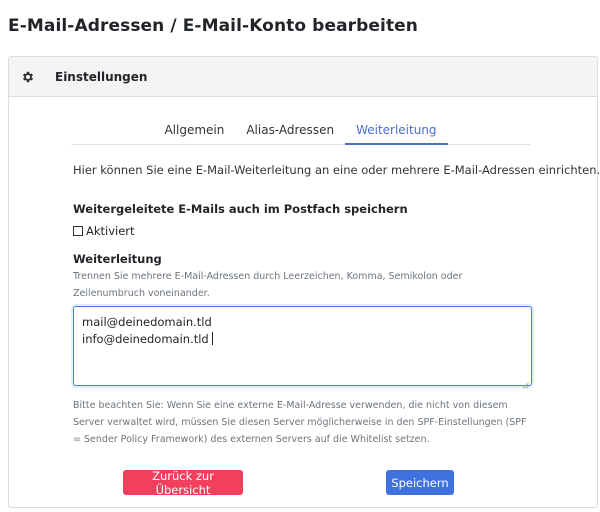  I want to click on back-to-overview-button: Zurück zur Übersicht, so click(183, 483).